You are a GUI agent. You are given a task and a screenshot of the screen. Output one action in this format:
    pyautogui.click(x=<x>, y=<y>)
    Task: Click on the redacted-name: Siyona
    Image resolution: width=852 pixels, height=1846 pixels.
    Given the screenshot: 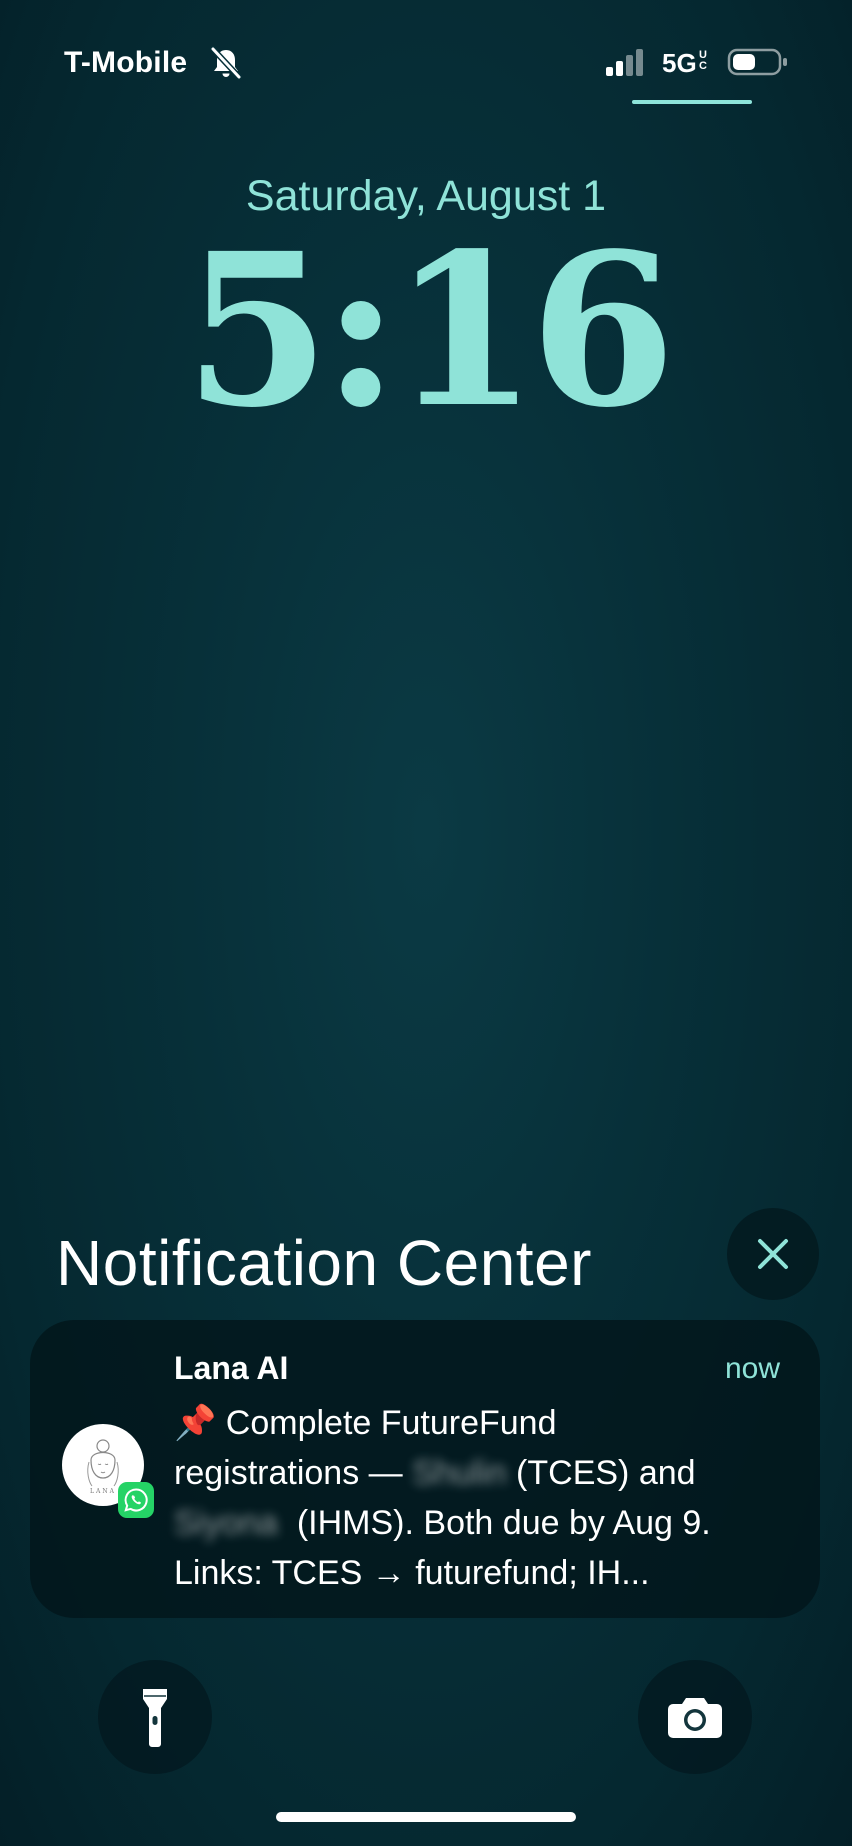 What is the action you would take?
    pyautogui.click(x=226, y=1523)
    